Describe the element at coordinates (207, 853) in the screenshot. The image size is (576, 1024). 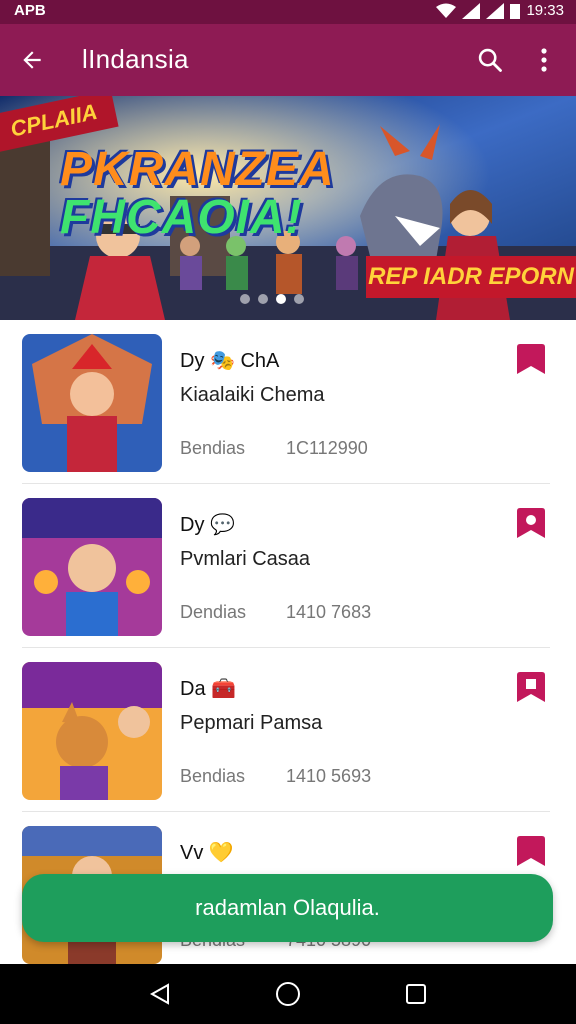
I see `item-title: Vv 💛` at that location.